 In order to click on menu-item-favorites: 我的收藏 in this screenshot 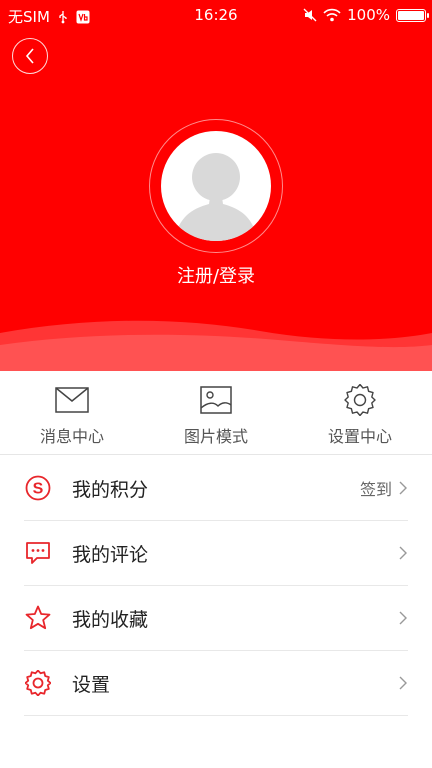, I will do `click(216, 618)`.